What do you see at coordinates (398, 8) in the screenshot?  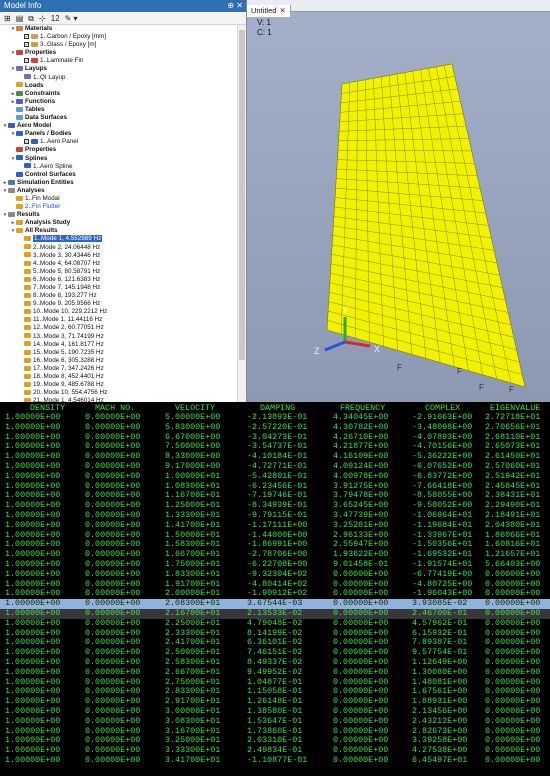 I see `viewport-tabbar: Untitled ✕` at bounding box center [398, 8].